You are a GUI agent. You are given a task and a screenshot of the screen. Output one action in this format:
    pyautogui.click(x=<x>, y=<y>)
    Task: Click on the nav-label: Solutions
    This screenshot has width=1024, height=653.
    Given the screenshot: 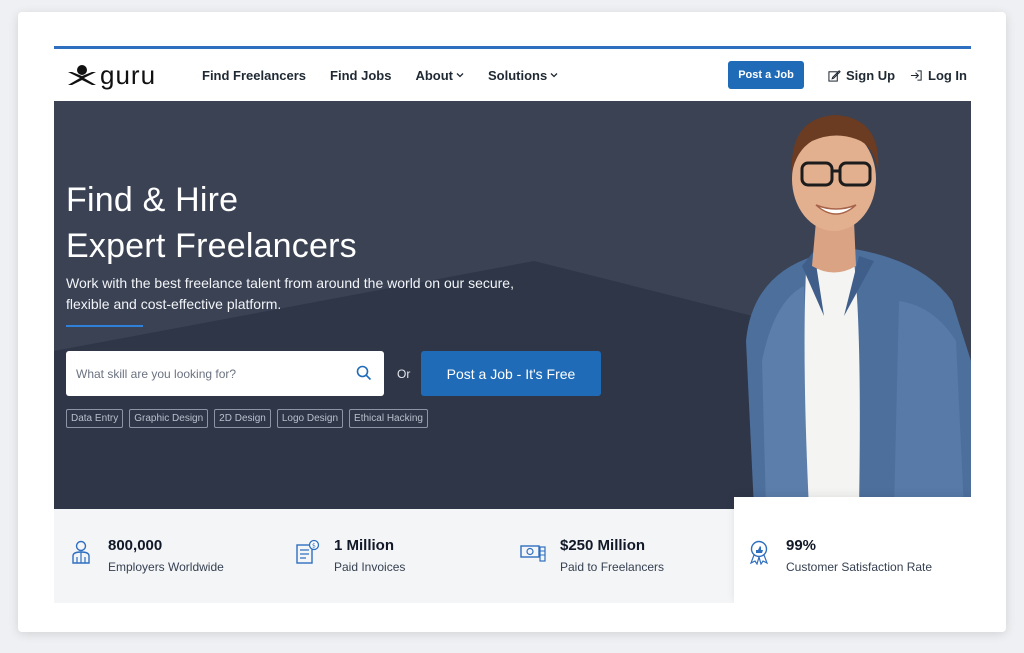 What is the action you would take?
    pyautogui.click(x=517, y=75)
    